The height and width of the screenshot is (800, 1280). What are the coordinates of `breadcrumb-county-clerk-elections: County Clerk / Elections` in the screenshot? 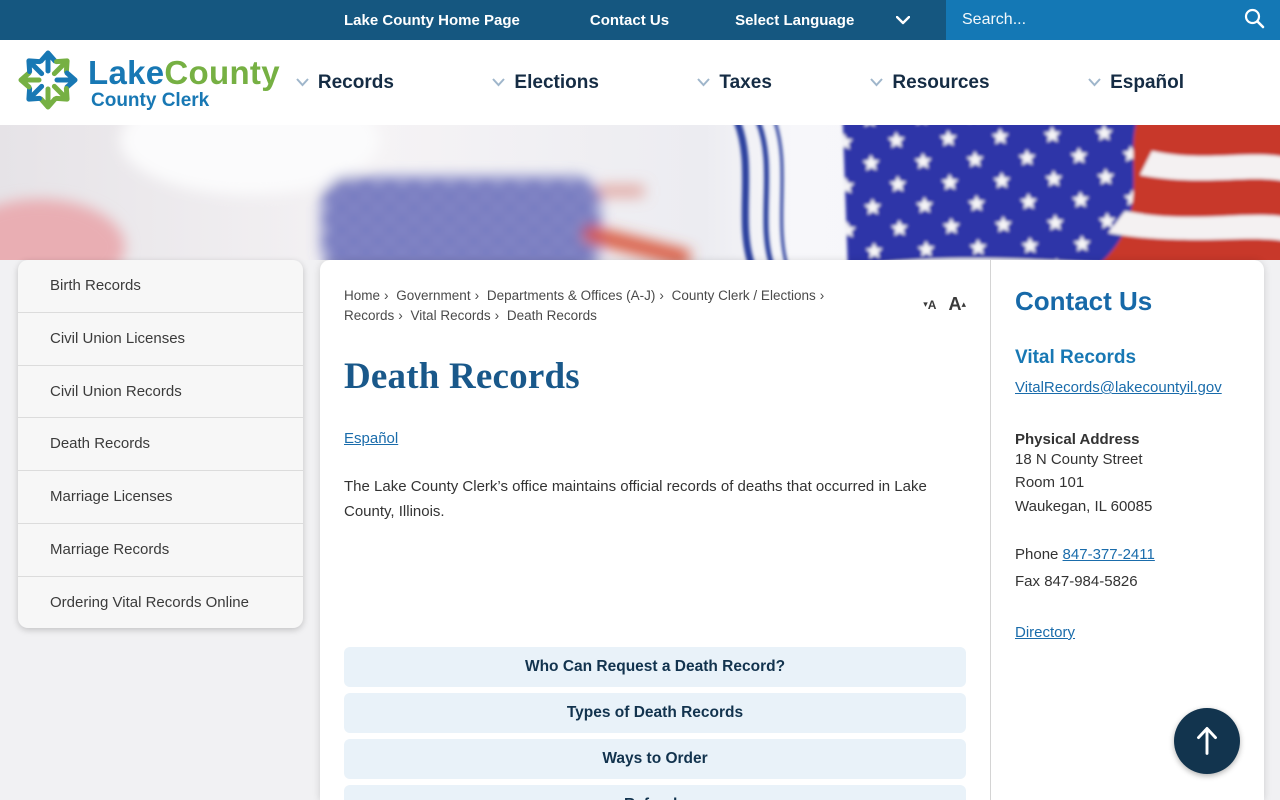 It's located at (744, 295).